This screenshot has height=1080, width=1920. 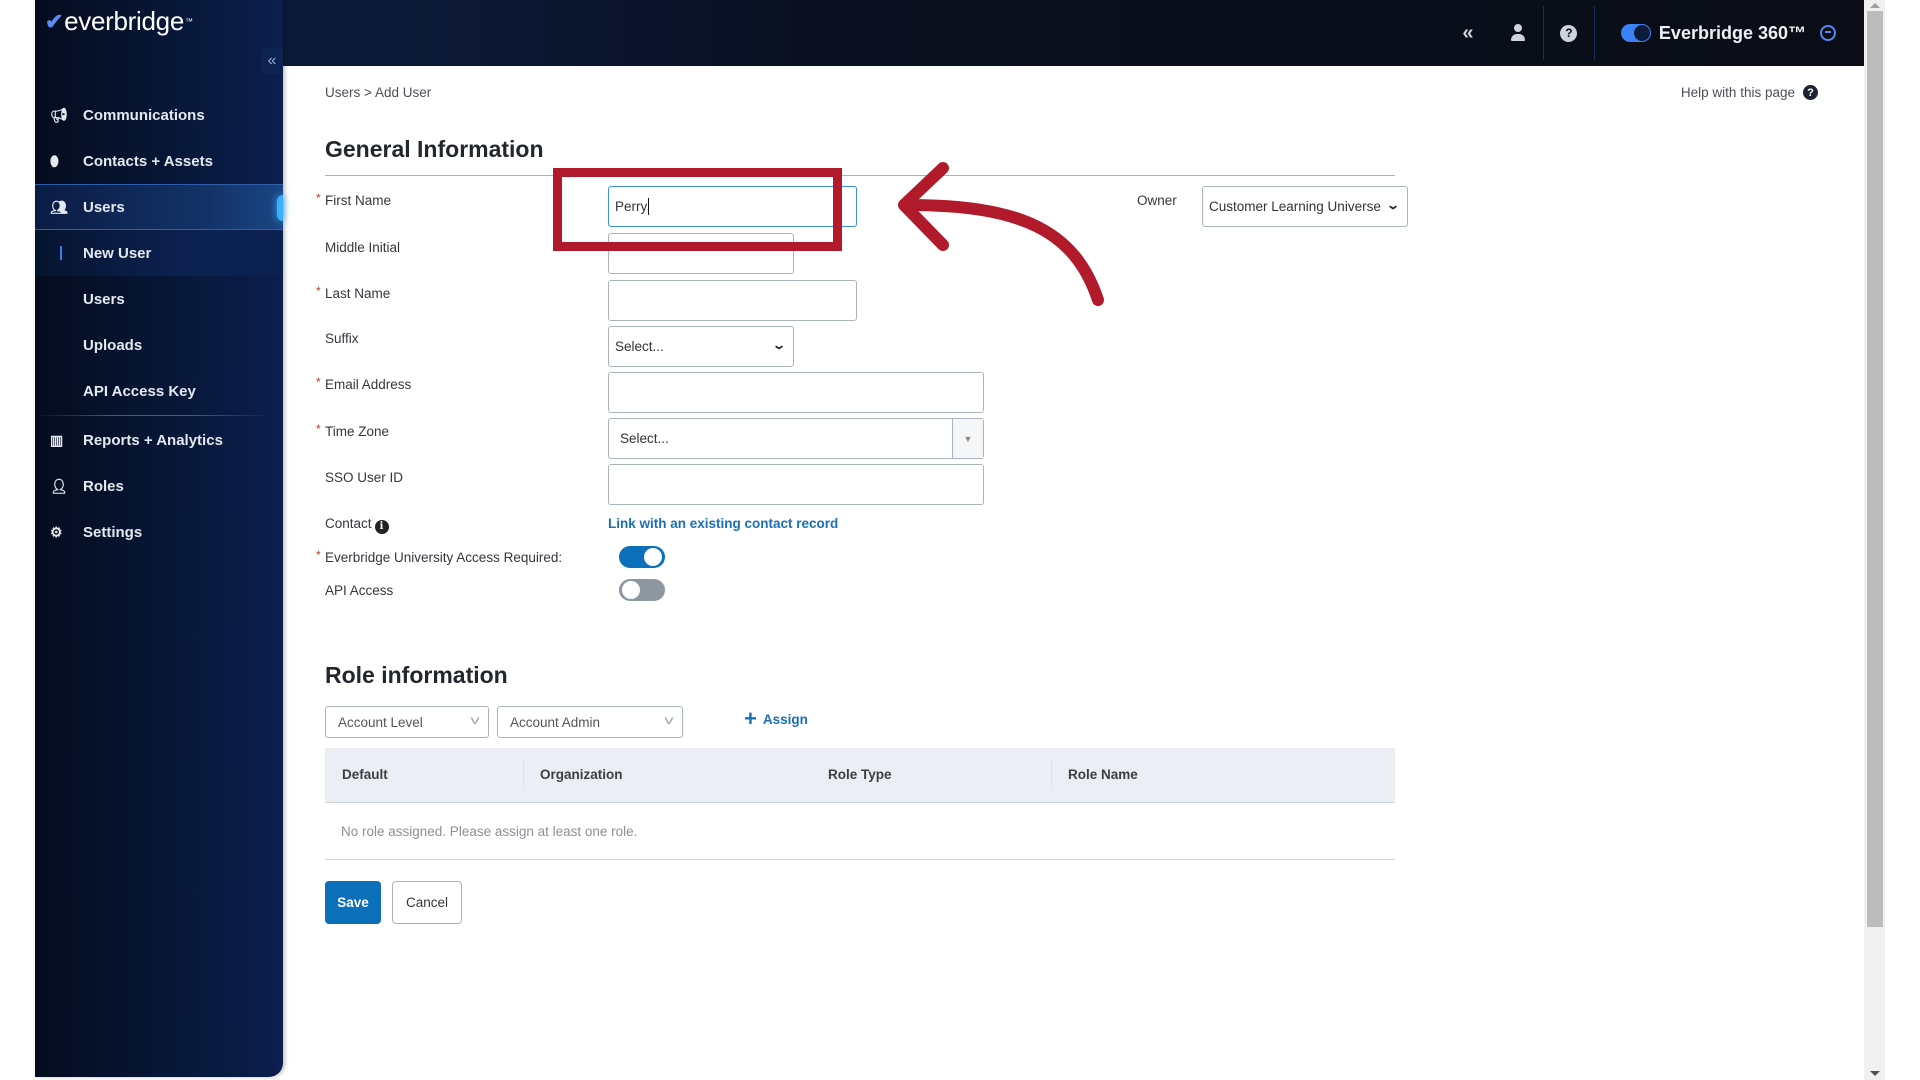 What do you see at coordinates (1569, 33) in the screenshot?
I see `help-circle-icon: ?` at bounding box center [1569, 33].